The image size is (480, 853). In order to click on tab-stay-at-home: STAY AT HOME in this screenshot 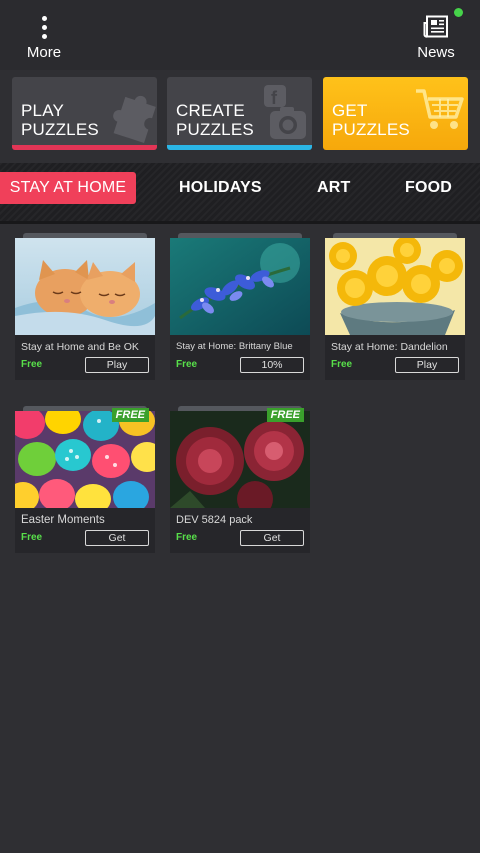, I will do `click(68, 188)`.